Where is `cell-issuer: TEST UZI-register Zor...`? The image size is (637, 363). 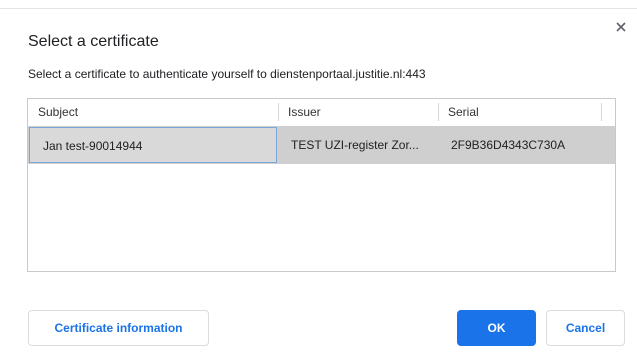 cell-issuer: TEST UZI-register Zor... is located at coordinates (355, 145).